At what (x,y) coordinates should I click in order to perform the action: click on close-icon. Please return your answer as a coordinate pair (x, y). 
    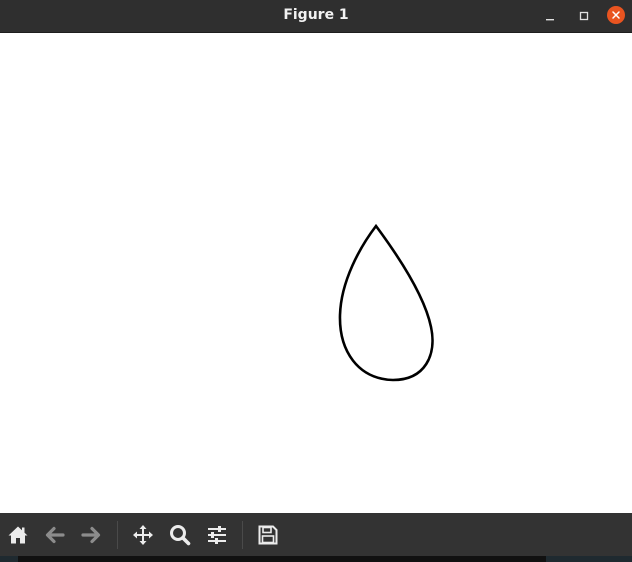
    Looking at the image, I should click on (616, 15).